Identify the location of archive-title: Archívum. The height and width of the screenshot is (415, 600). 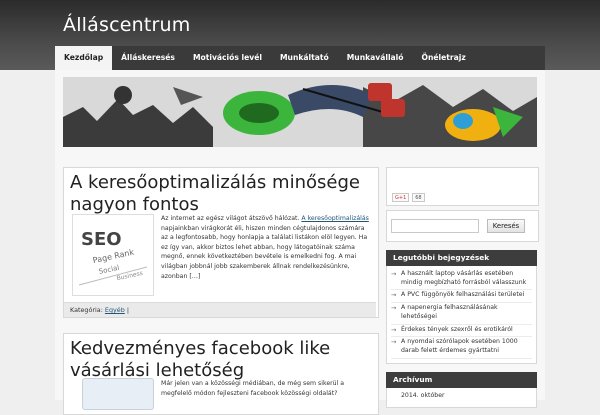
(461, 380).